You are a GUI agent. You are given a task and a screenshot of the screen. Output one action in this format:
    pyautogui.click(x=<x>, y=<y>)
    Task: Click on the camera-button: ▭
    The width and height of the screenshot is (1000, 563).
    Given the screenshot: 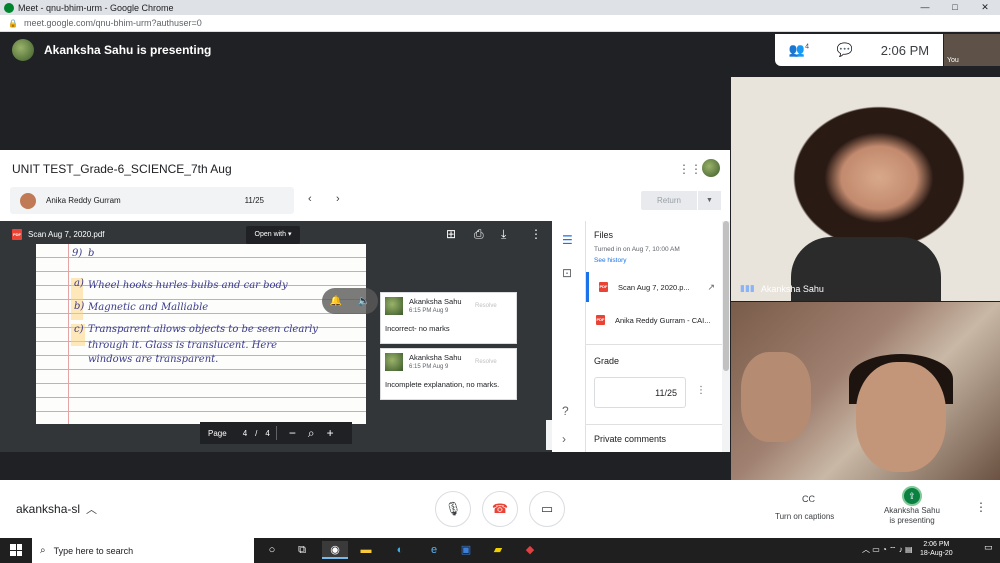 What is the action you would take?
    pyautogui.click(x=547, y=509)
    